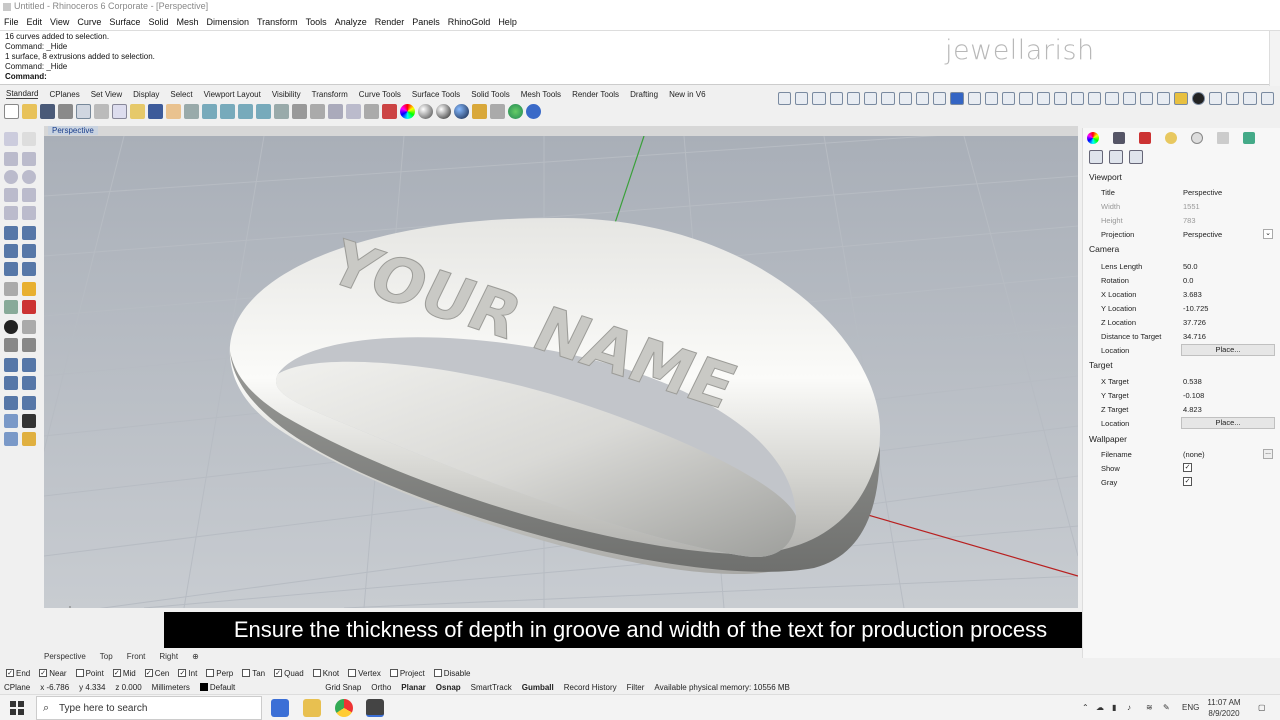 The height and width of the screenshot is (720, 1280). Describe the element at coordinates (375, 708) in the screenshot. I see `rhino-taskbar-icon` at that location.